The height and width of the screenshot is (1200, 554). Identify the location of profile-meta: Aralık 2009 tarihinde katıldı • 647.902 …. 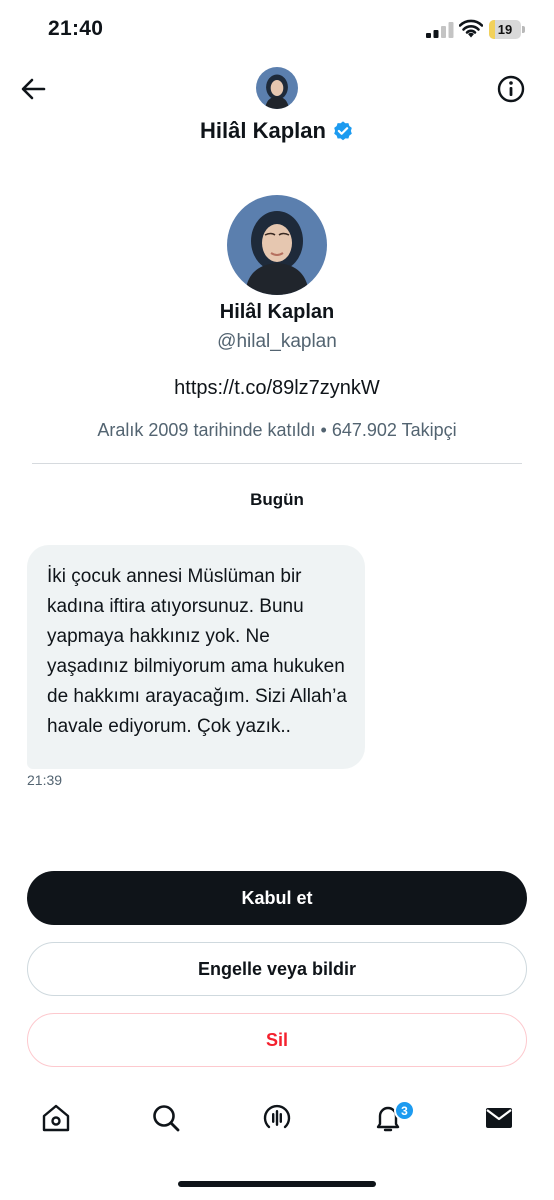
(277, 430).